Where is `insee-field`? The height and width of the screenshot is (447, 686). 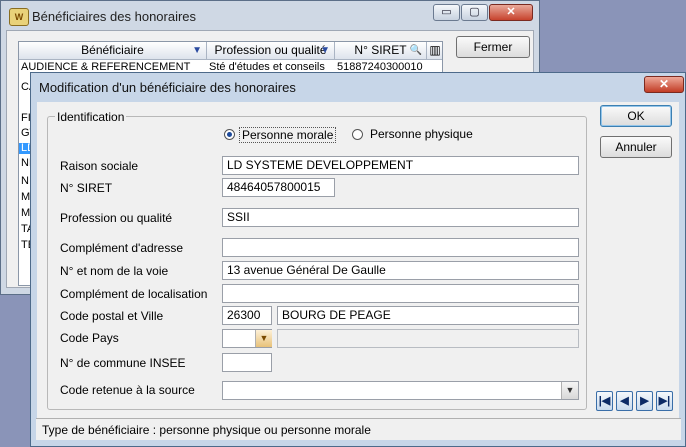
insee-field is located at coordinates (247, 362).